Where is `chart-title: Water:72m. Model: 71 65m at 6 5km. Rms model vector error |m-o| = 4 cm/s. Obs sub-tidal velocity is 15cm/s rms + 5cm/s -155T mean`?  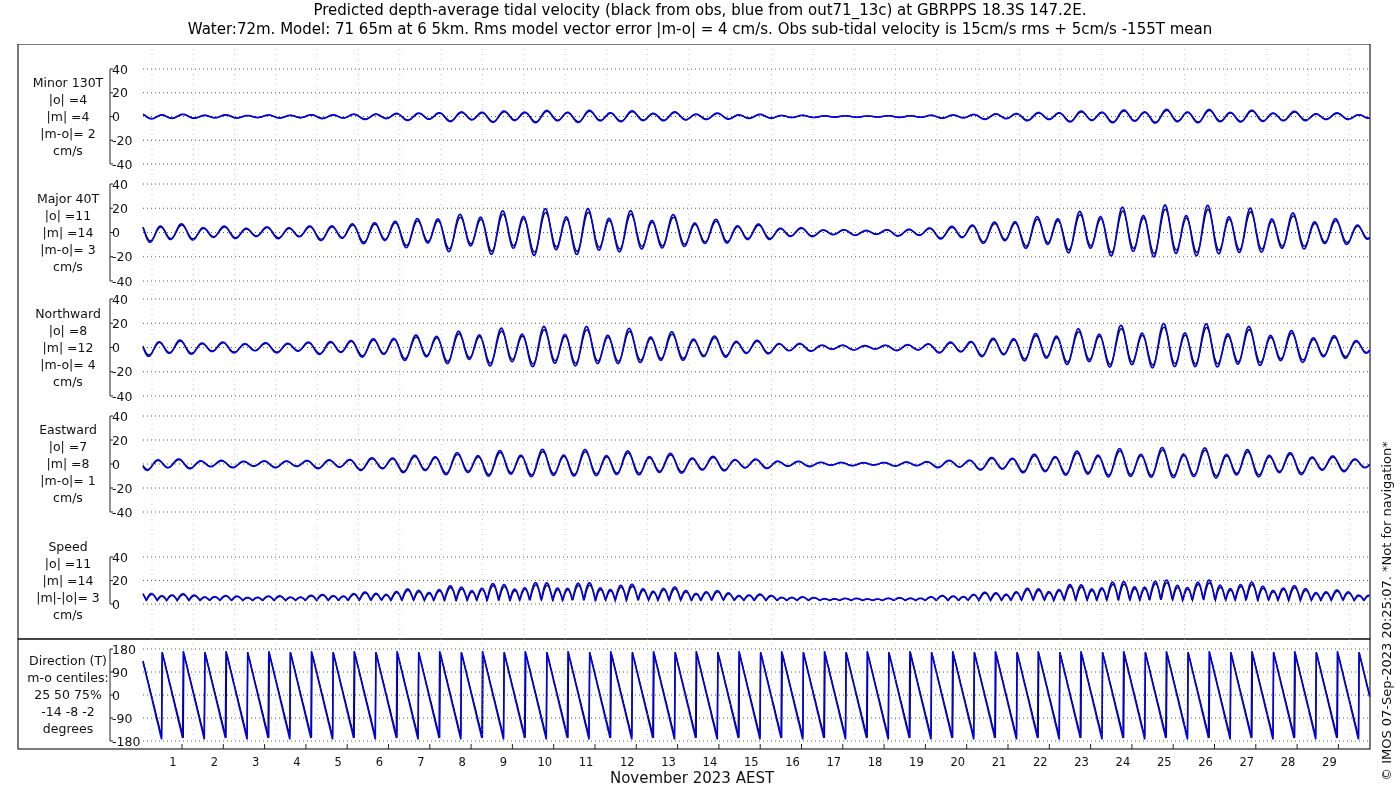
chart-title: Water:72m. Model: 71 65m at 6 5km. Rms model vector error |m-o| = 4 cm/s. Obs sub-tidal velocity is 15cm/s rms + 5cm/s -155T mean is located at coordinates (700, 29).